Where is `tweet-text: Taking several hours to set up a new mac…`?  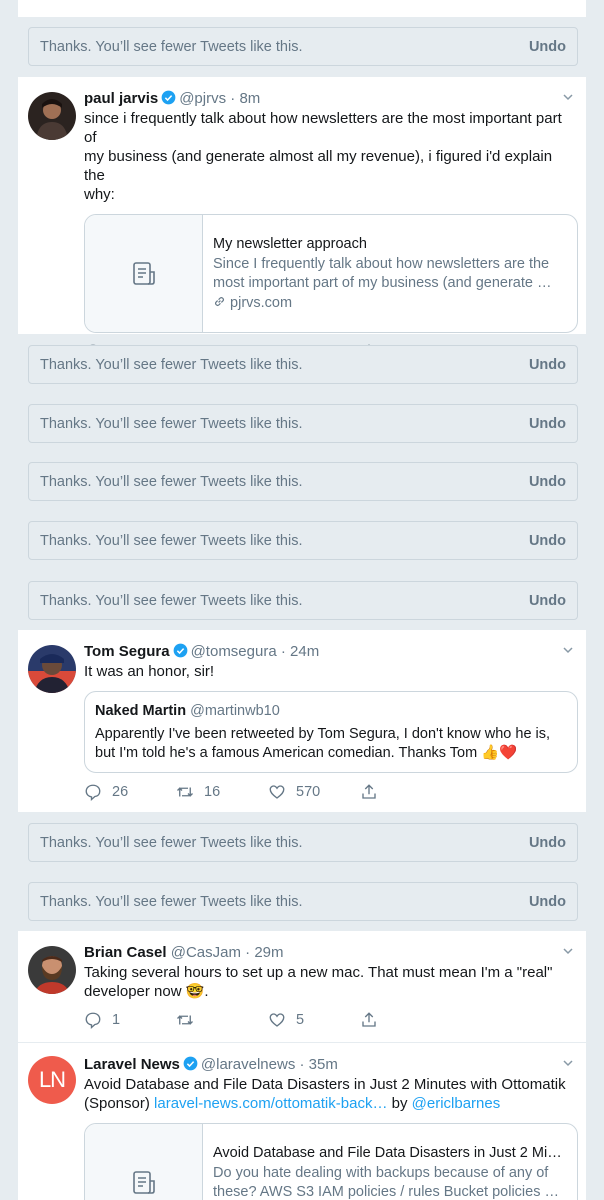
tweet-text: Taking several hours to set up a new mac… is located at coordinates (318, 982).